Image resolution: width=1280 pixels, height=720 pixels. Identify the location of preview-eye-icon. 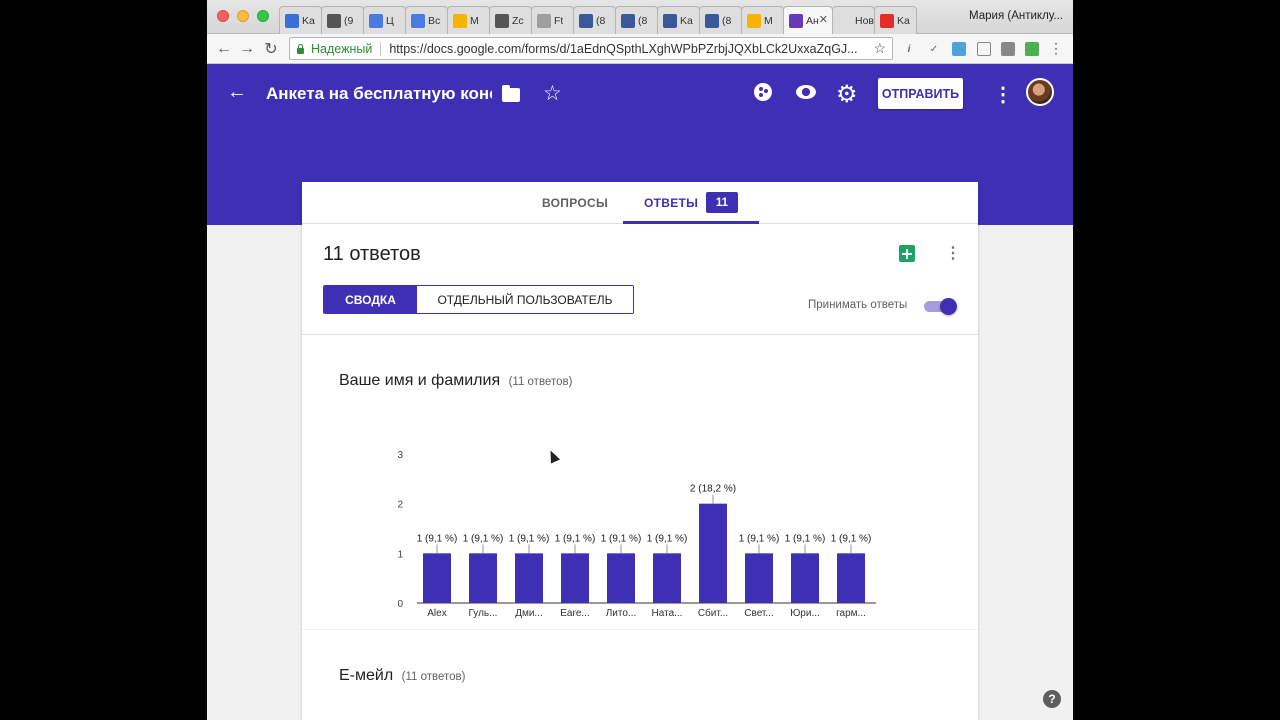
(806, 92).